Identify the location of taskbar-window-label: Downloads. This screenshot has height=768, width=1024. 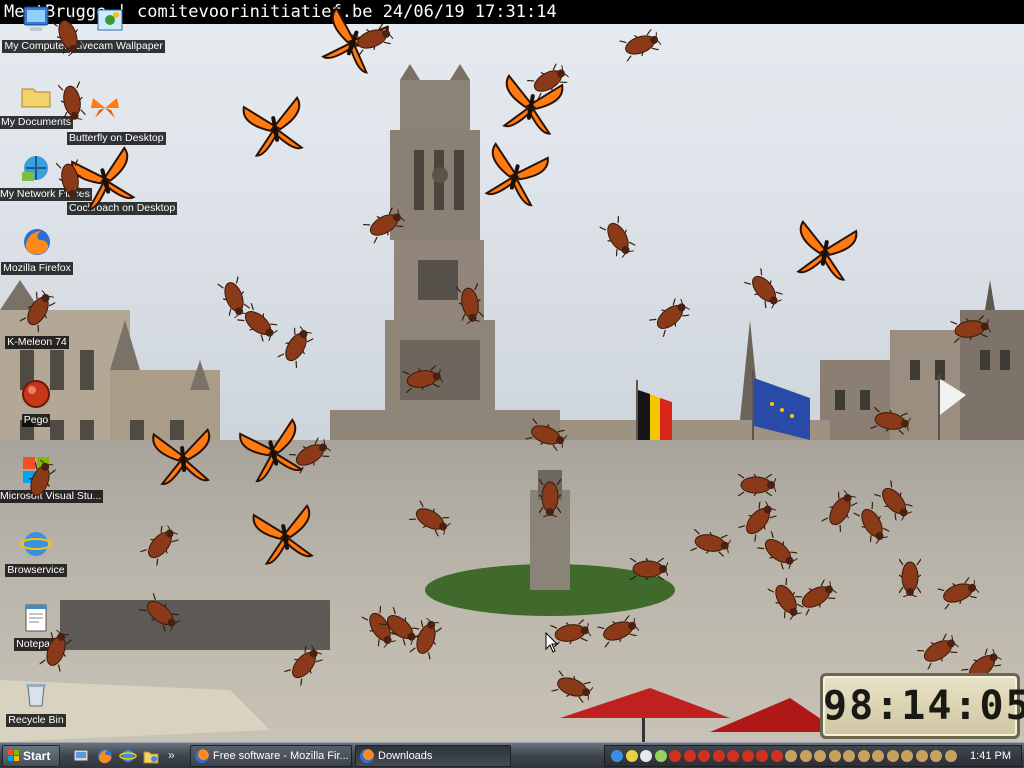
(405, 756).